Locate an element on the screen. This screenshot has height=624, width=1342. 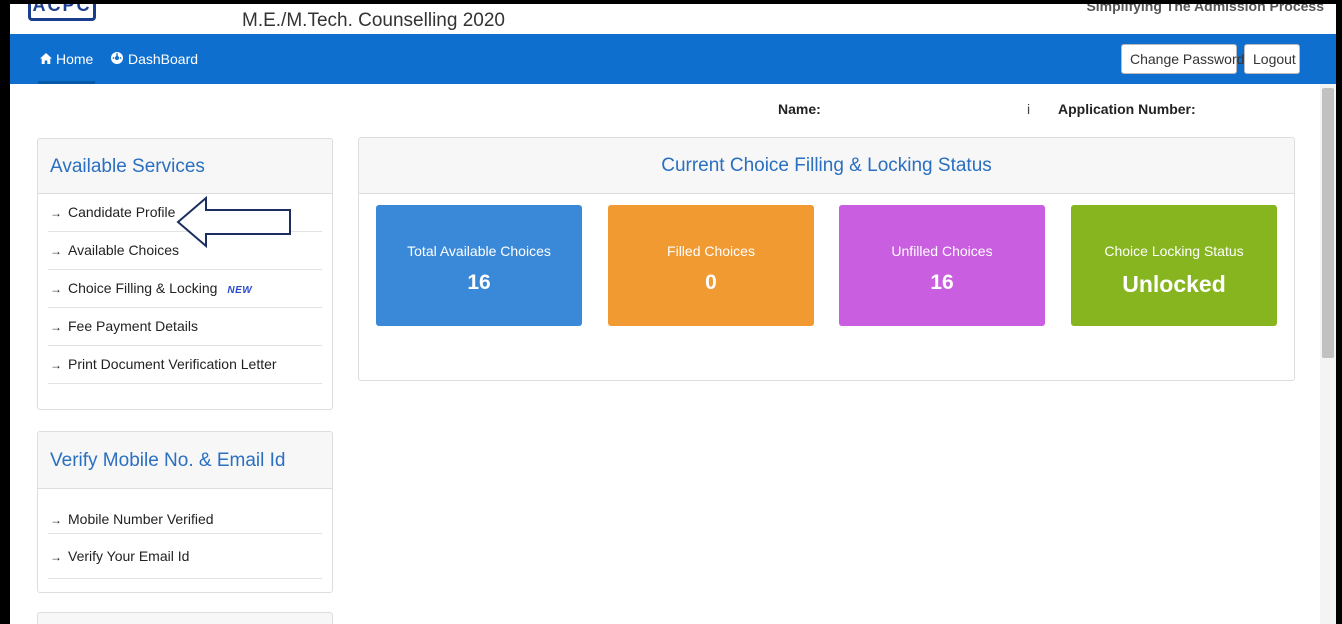
logout-button: Logout is located at coordinates (1272, 59).